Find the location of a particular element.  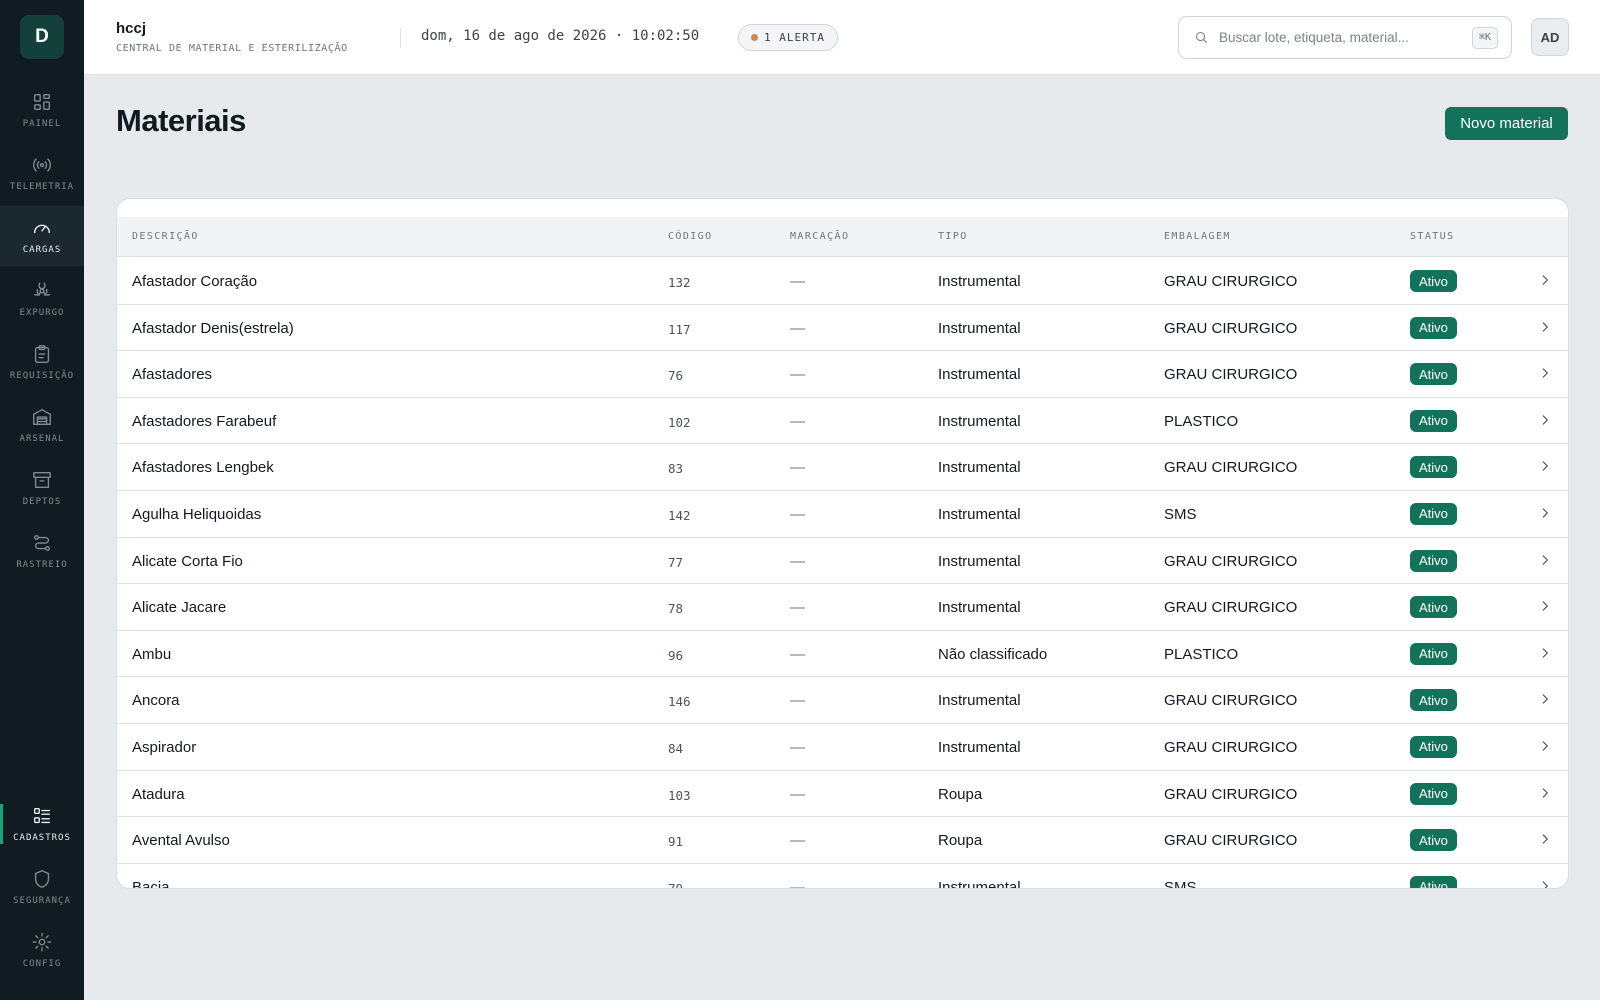

search-shortcut-hint: ⌘K is located at coordinates (1484, 37).